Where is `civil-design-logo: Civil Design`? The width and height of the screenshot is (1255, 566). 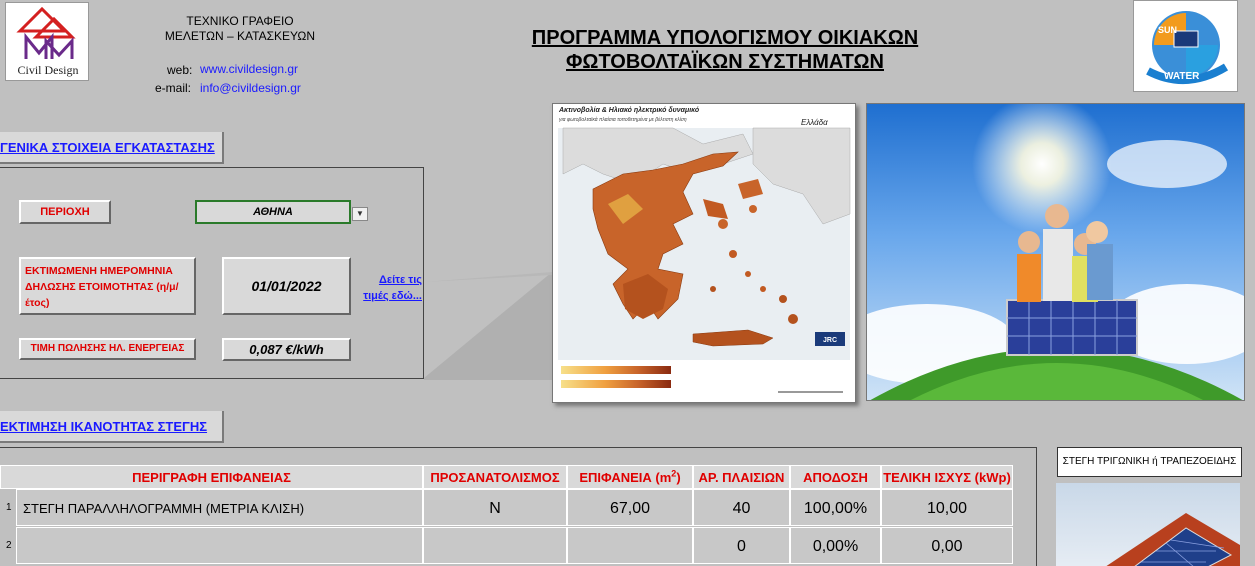
civil-design-logo: Civil Design is located at coordinates (47, 41).